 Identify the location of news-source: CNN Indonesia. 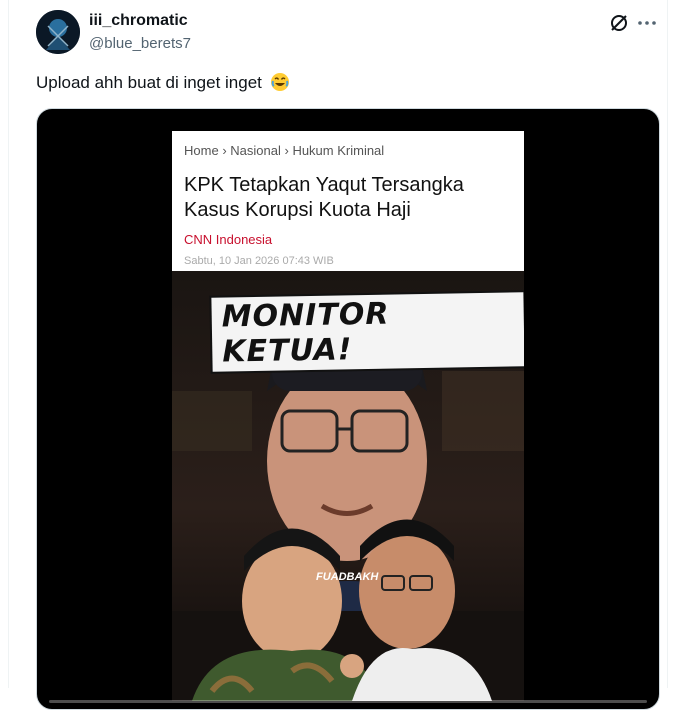
(228, 239).